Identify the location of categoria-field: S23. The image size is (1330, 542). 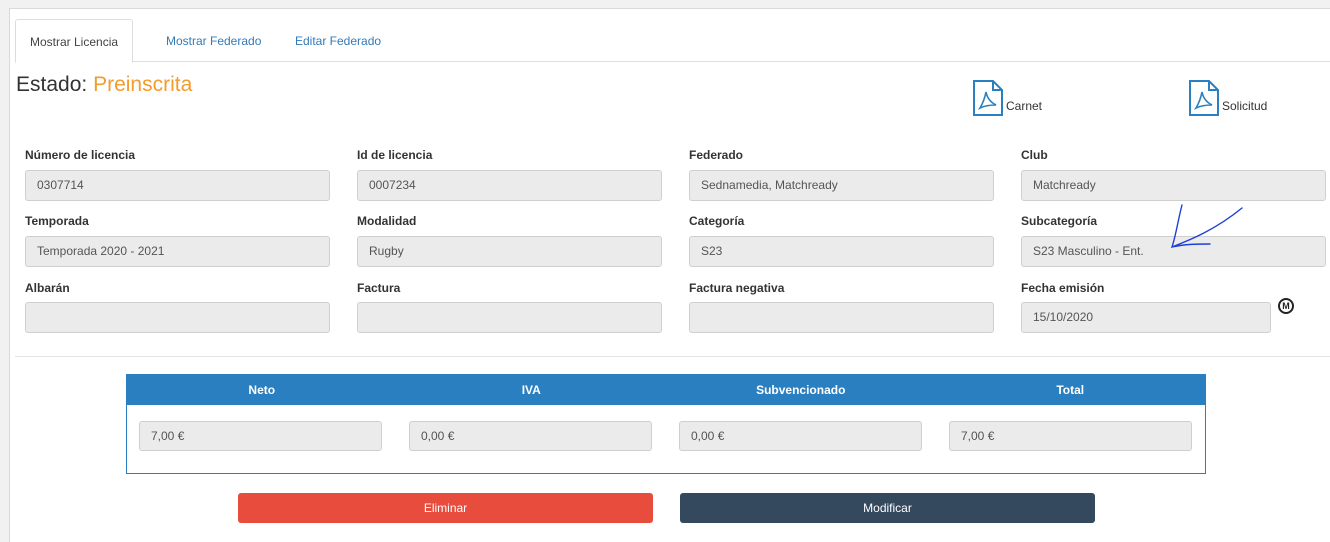
(841, 251).